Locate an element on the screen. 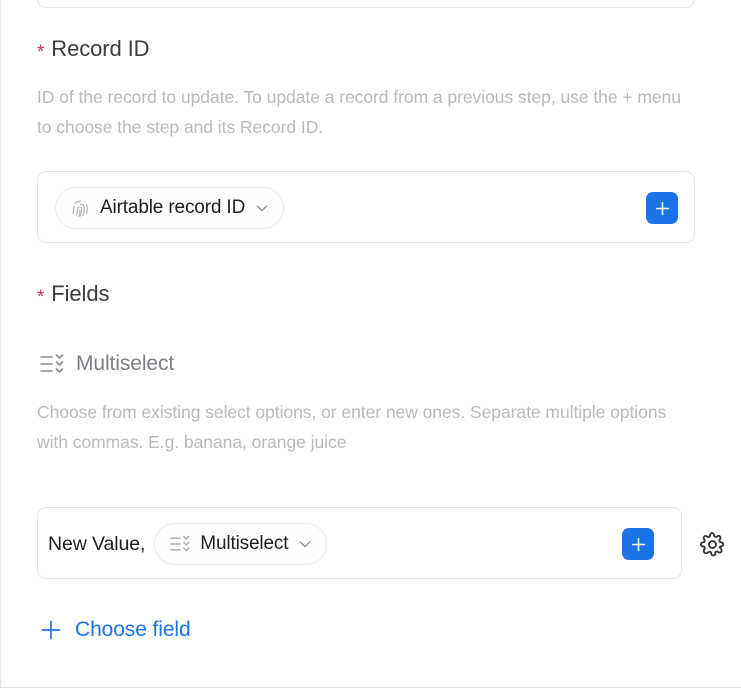 The image size is (741, 688). multiselect-token: Multiselect is located at coordinates (241, 544).